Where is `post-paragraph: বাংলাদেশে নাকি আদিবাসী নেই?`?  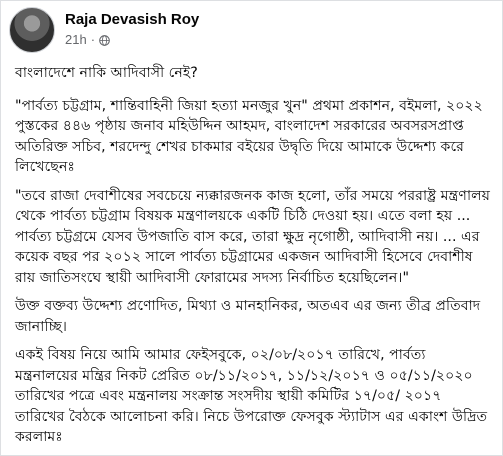
post-paragraph: বাংলাদেশে নাকি আদিবাসী নেই? is located at coordinates (106, 73).